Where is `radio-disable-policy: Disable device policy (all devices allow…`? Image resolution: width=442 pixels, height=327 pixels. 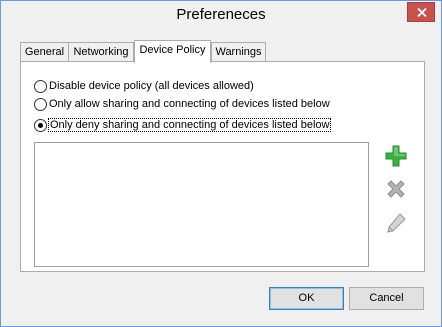
radio-disable-policy: Disable device policy (all devices allow… is located at coordinates (144, 86).